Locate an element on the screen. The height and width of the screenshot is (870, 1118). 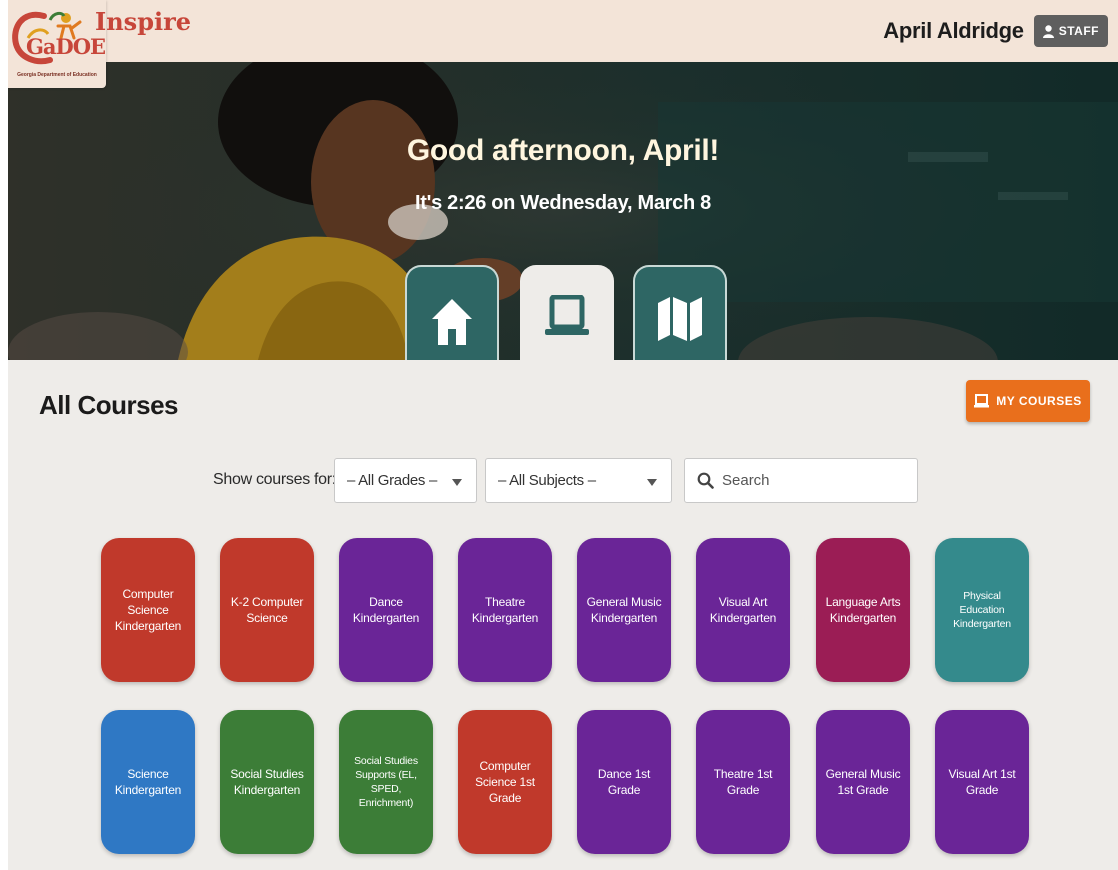
course-tile: Science Kindergarten is located at coordinates (148, 782).